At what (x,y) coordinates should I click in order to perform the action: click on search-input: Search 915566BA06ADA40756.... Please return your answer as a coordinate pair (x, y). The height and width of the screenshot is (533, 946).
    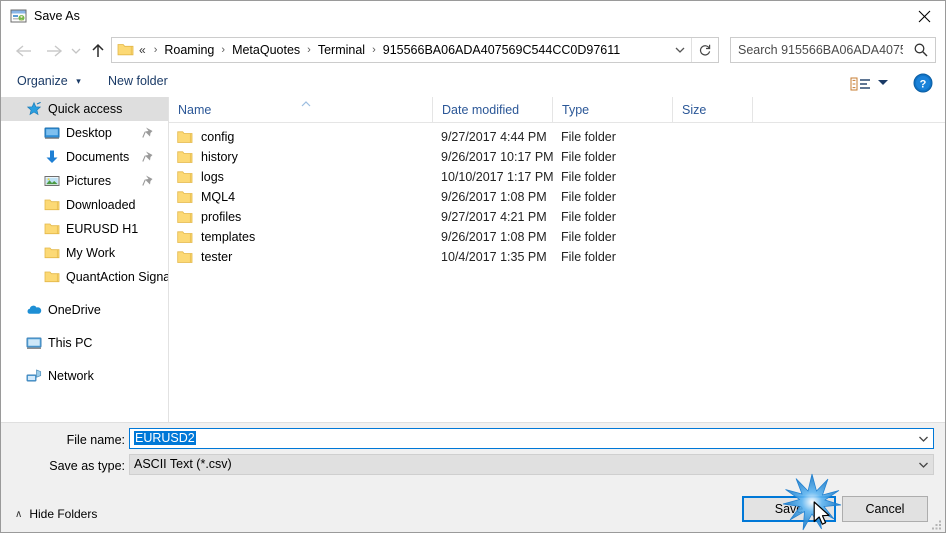
    Looking at the image, I should click on (820, 50).